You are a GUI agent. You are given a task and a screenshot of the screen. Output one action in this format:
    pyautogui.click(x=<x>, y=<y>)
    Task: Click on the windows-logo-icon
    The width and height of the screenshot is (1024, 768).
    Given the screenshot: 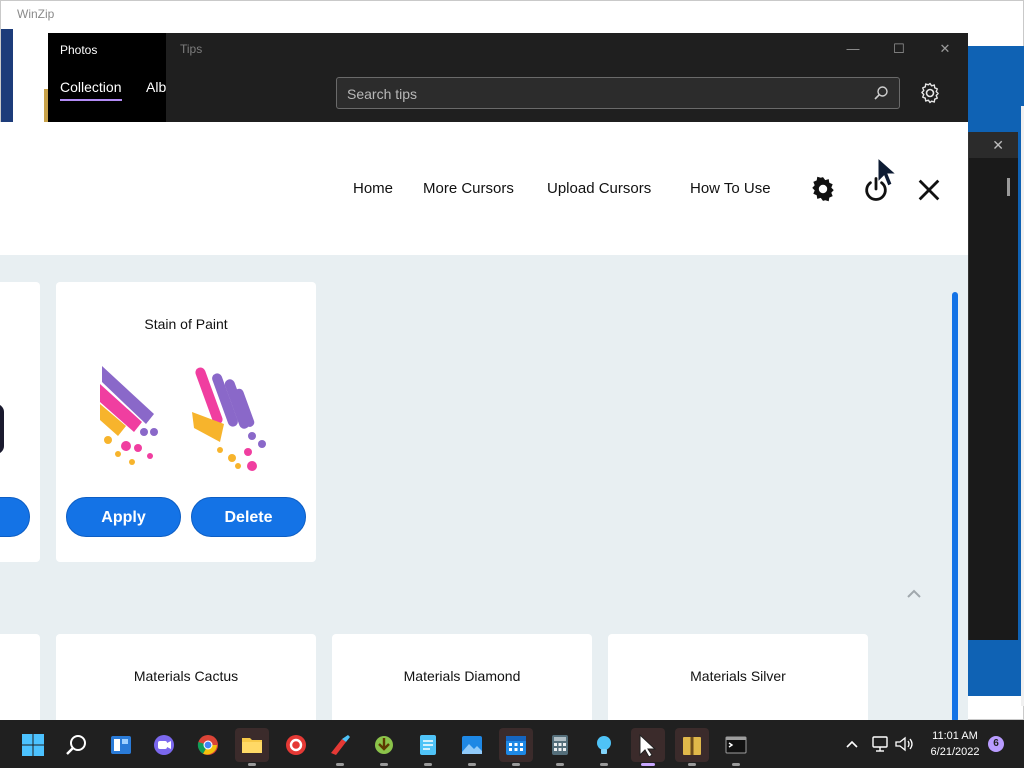 What is the action you would take?
    pyautogui.click(x=33, y=745)
    